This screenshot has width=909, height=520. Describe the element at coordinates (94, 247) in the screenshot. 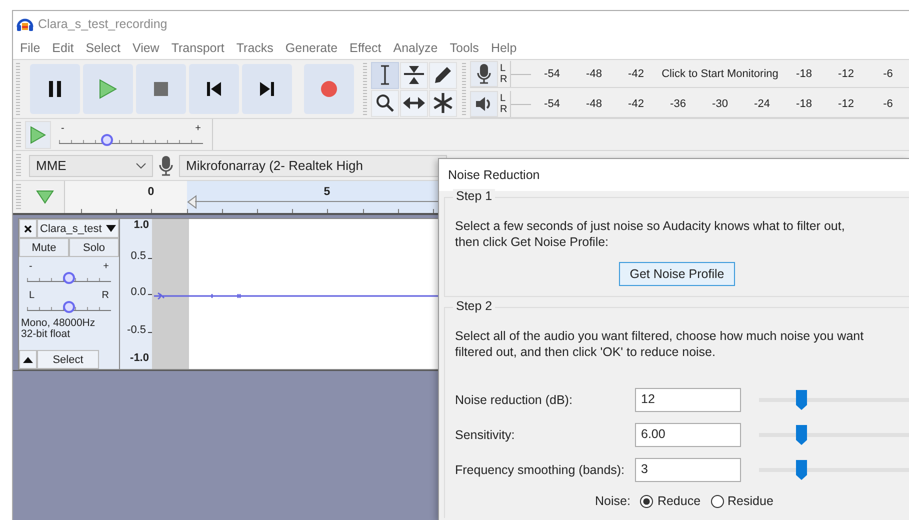

I see `solo-button: Solo` at that location.